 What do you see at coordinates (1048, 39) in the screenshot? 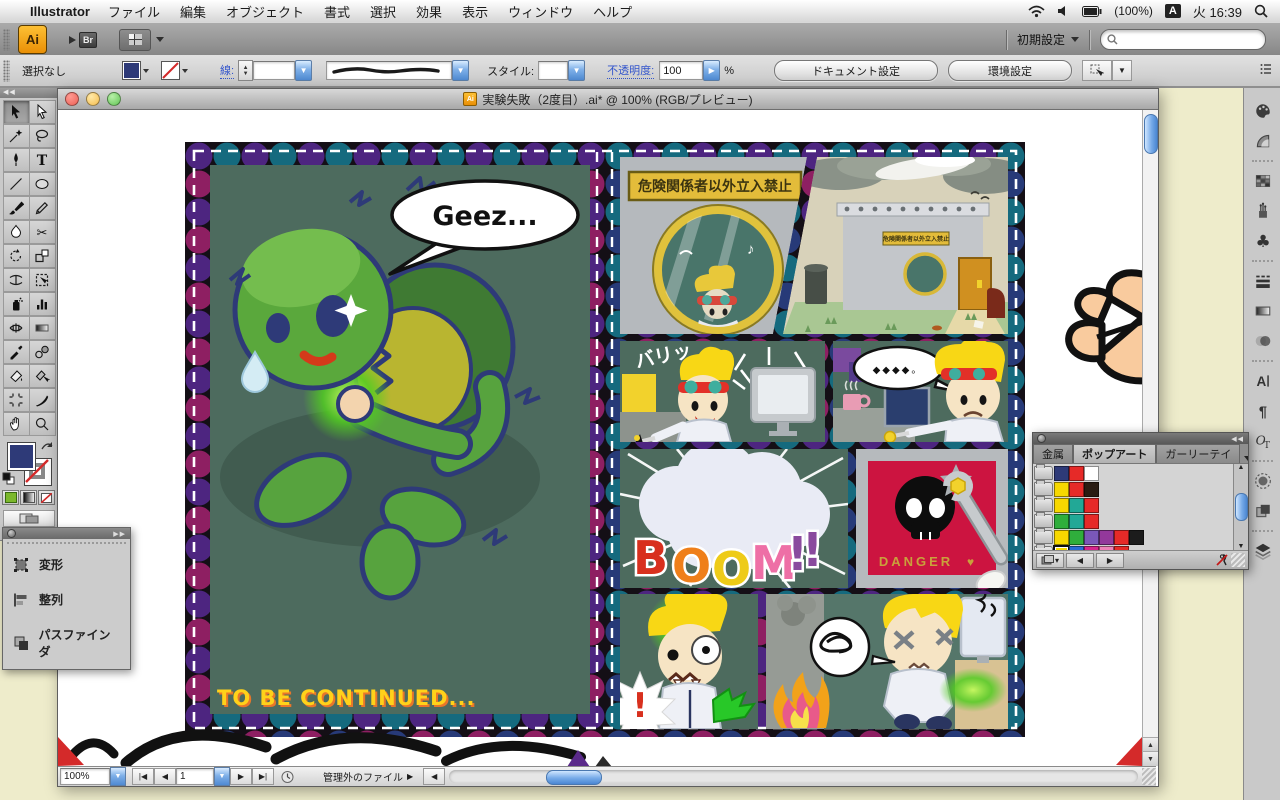
I see `workspace-switcher: 初期設定` at bounding box center [1048, 39].